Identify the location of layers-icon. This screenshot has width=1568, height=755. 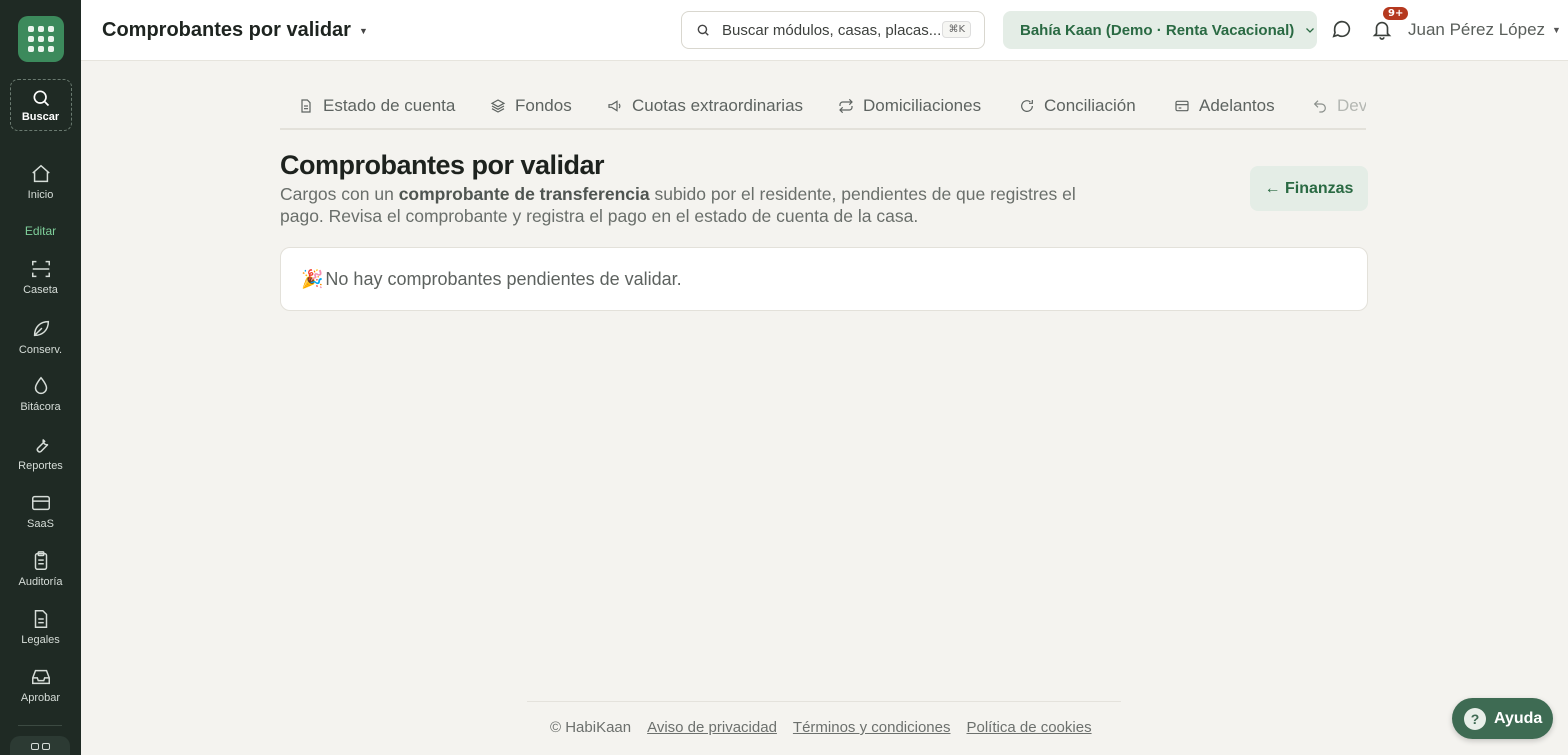
(498, 106).